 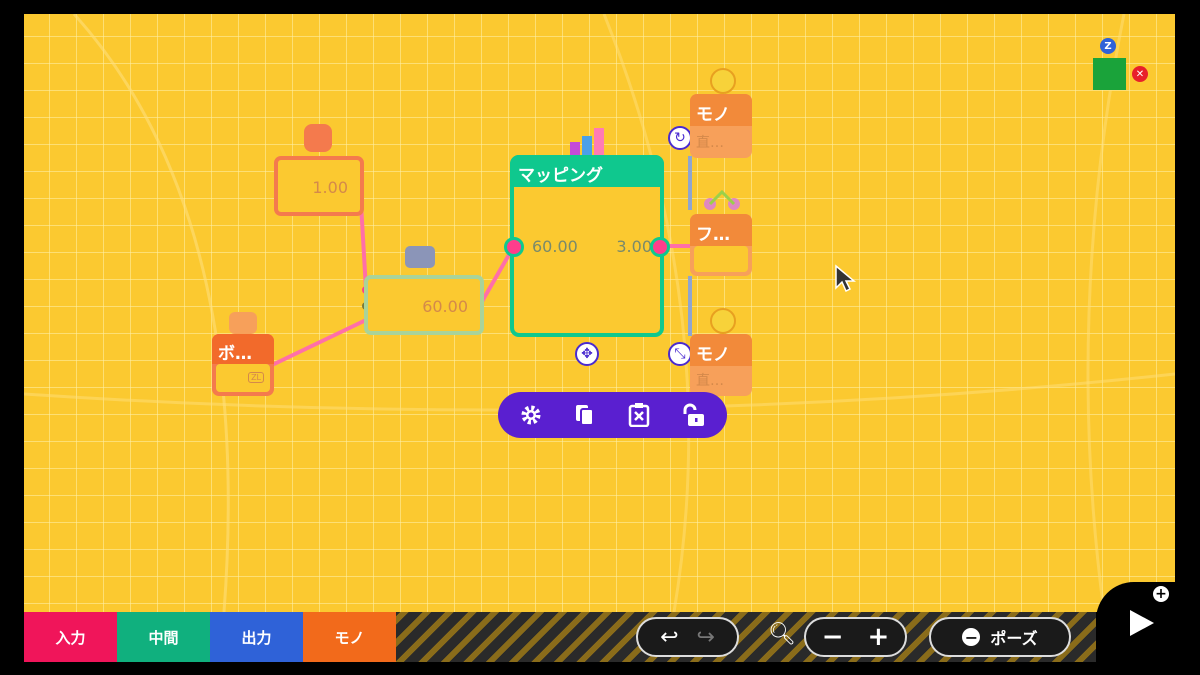 What do you see at coordinates (833, 637) in the screenshot?
I see `zoom-out-button: −` at bounding box center [833, 637].